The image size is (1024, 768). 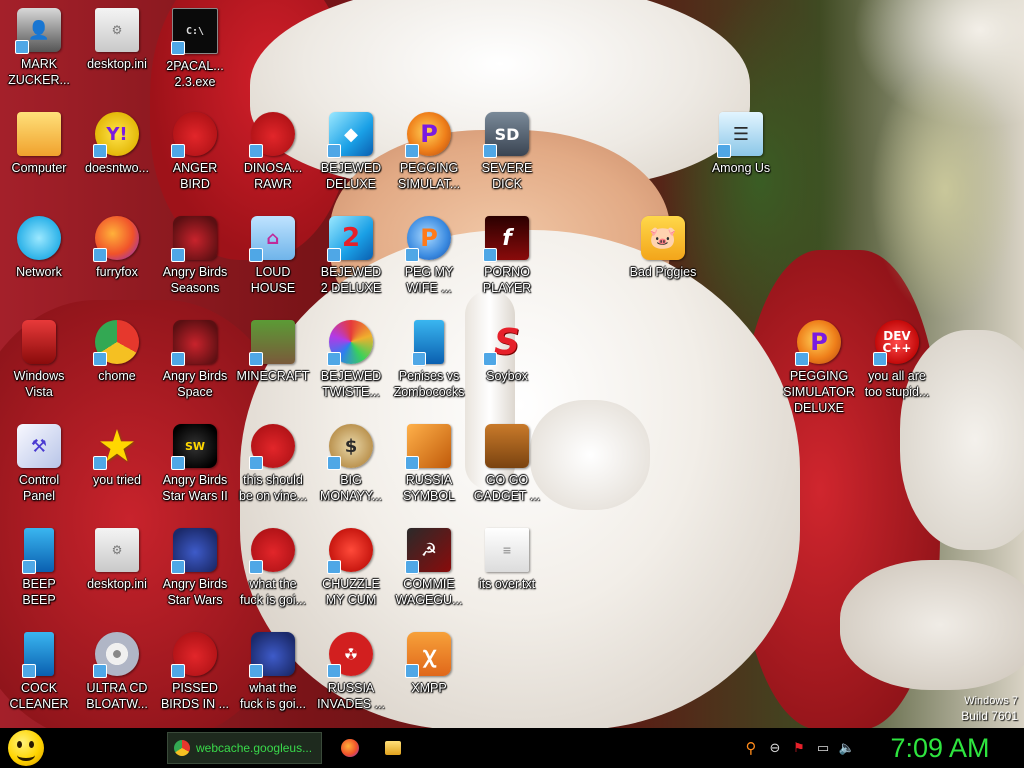 I want to click on desktop-icon-minecraft: MINECRAFT, so click(x=273, y=352).